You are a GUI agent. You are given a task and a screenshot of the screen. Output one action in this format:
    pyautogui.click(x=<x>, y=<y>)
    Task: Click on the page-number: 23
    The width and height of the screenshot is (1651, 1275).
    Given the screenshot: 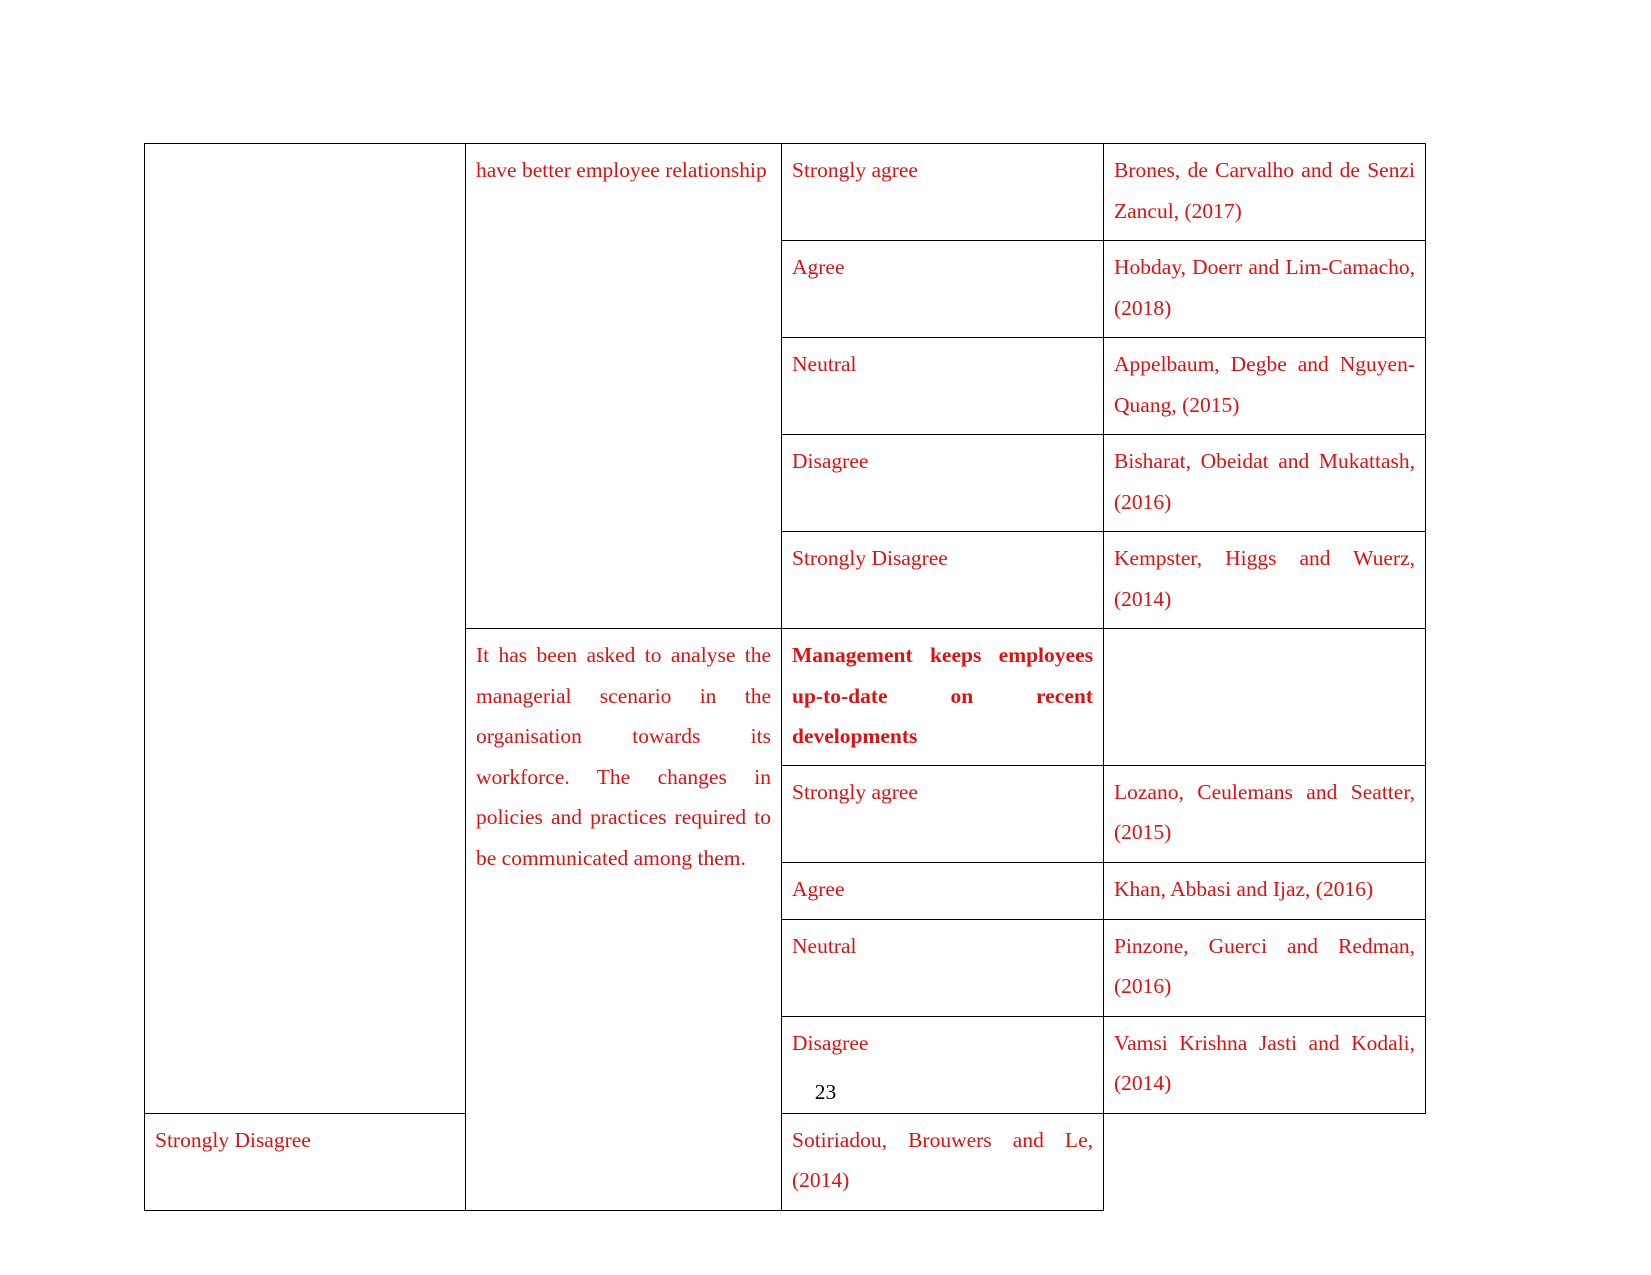 What is the action you would take?
    pyautogui.click(x=825, y=1092)
    